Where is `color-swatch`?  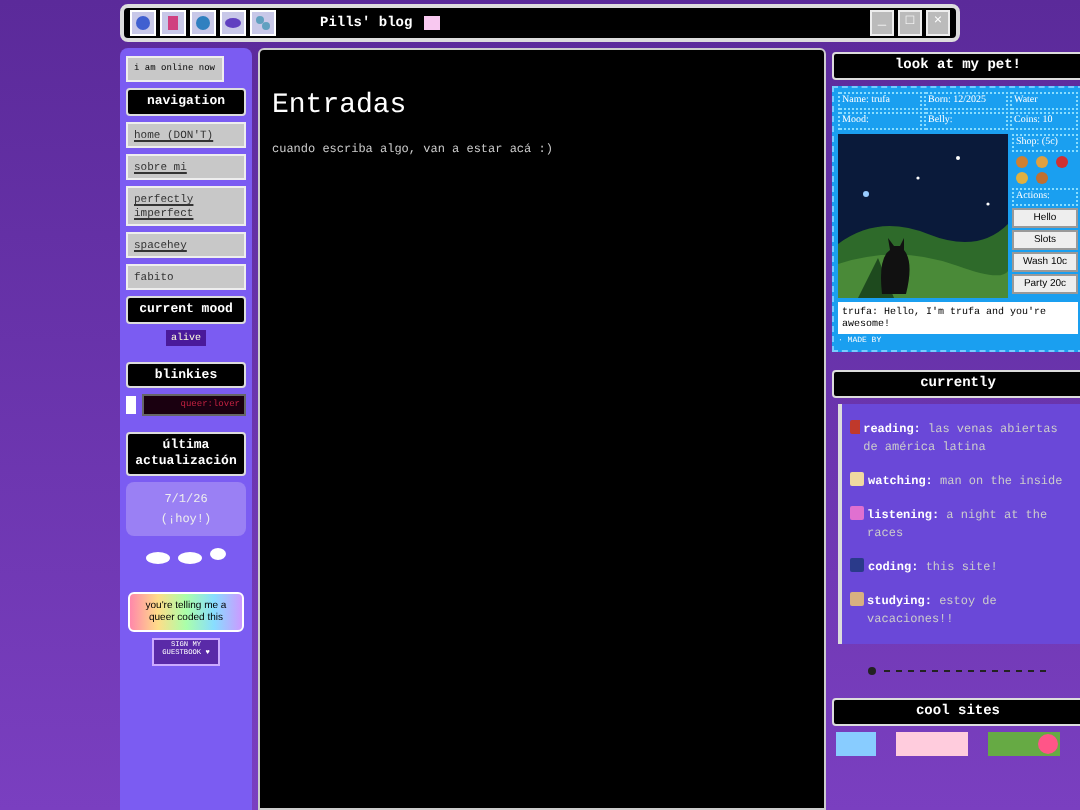
color-swatch is located at coordinates (432, 23).